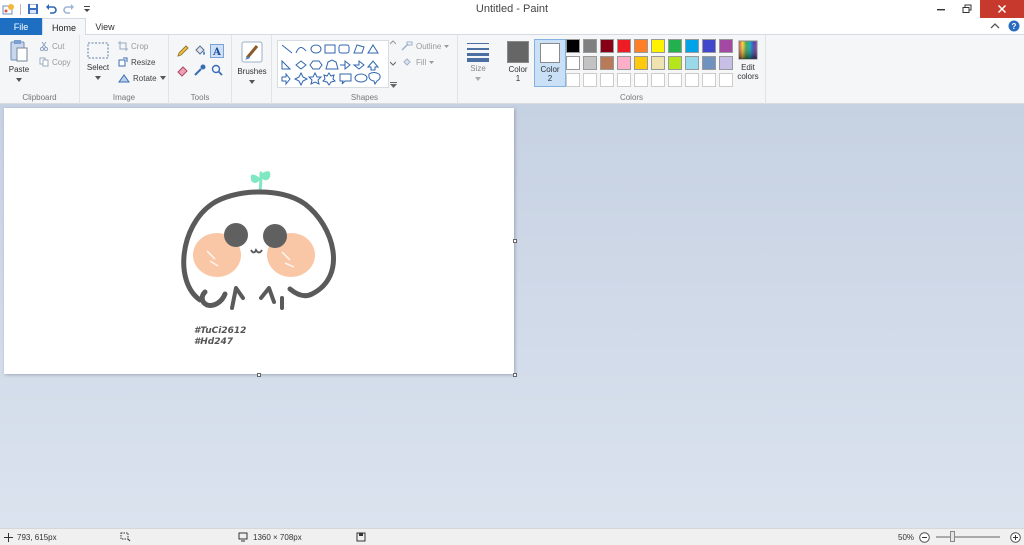 This screenshot has height=545, width=1024. Describe the element at coordinates (61, 62) in the screenshot. I see `copy-label: Copy` at that location.